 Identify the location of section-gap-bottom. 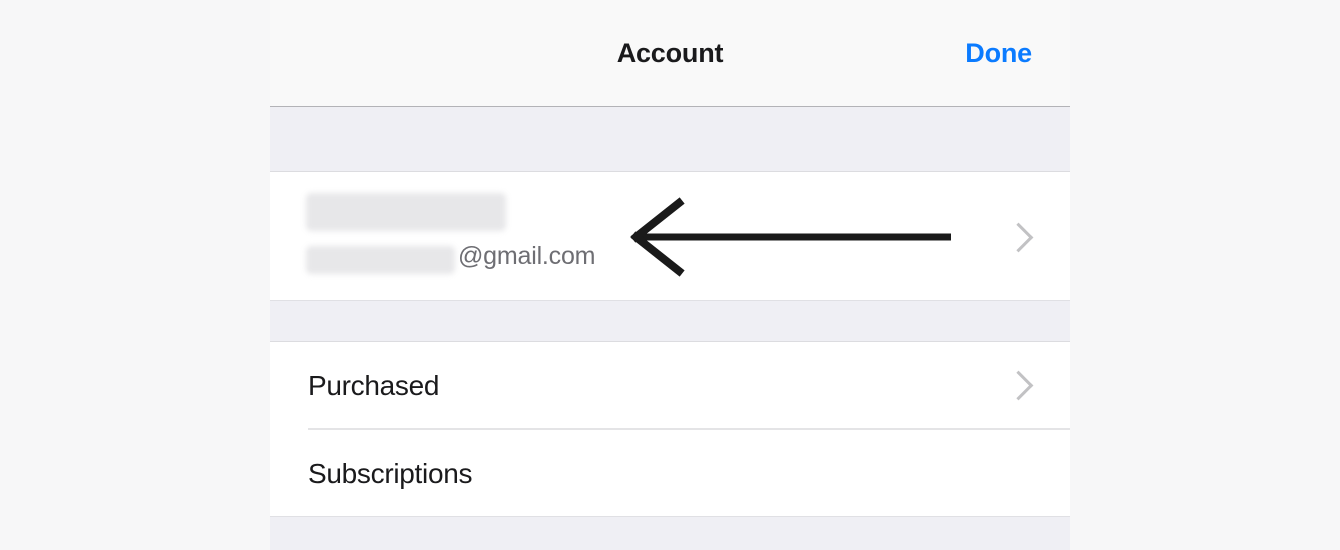
(670, 533).